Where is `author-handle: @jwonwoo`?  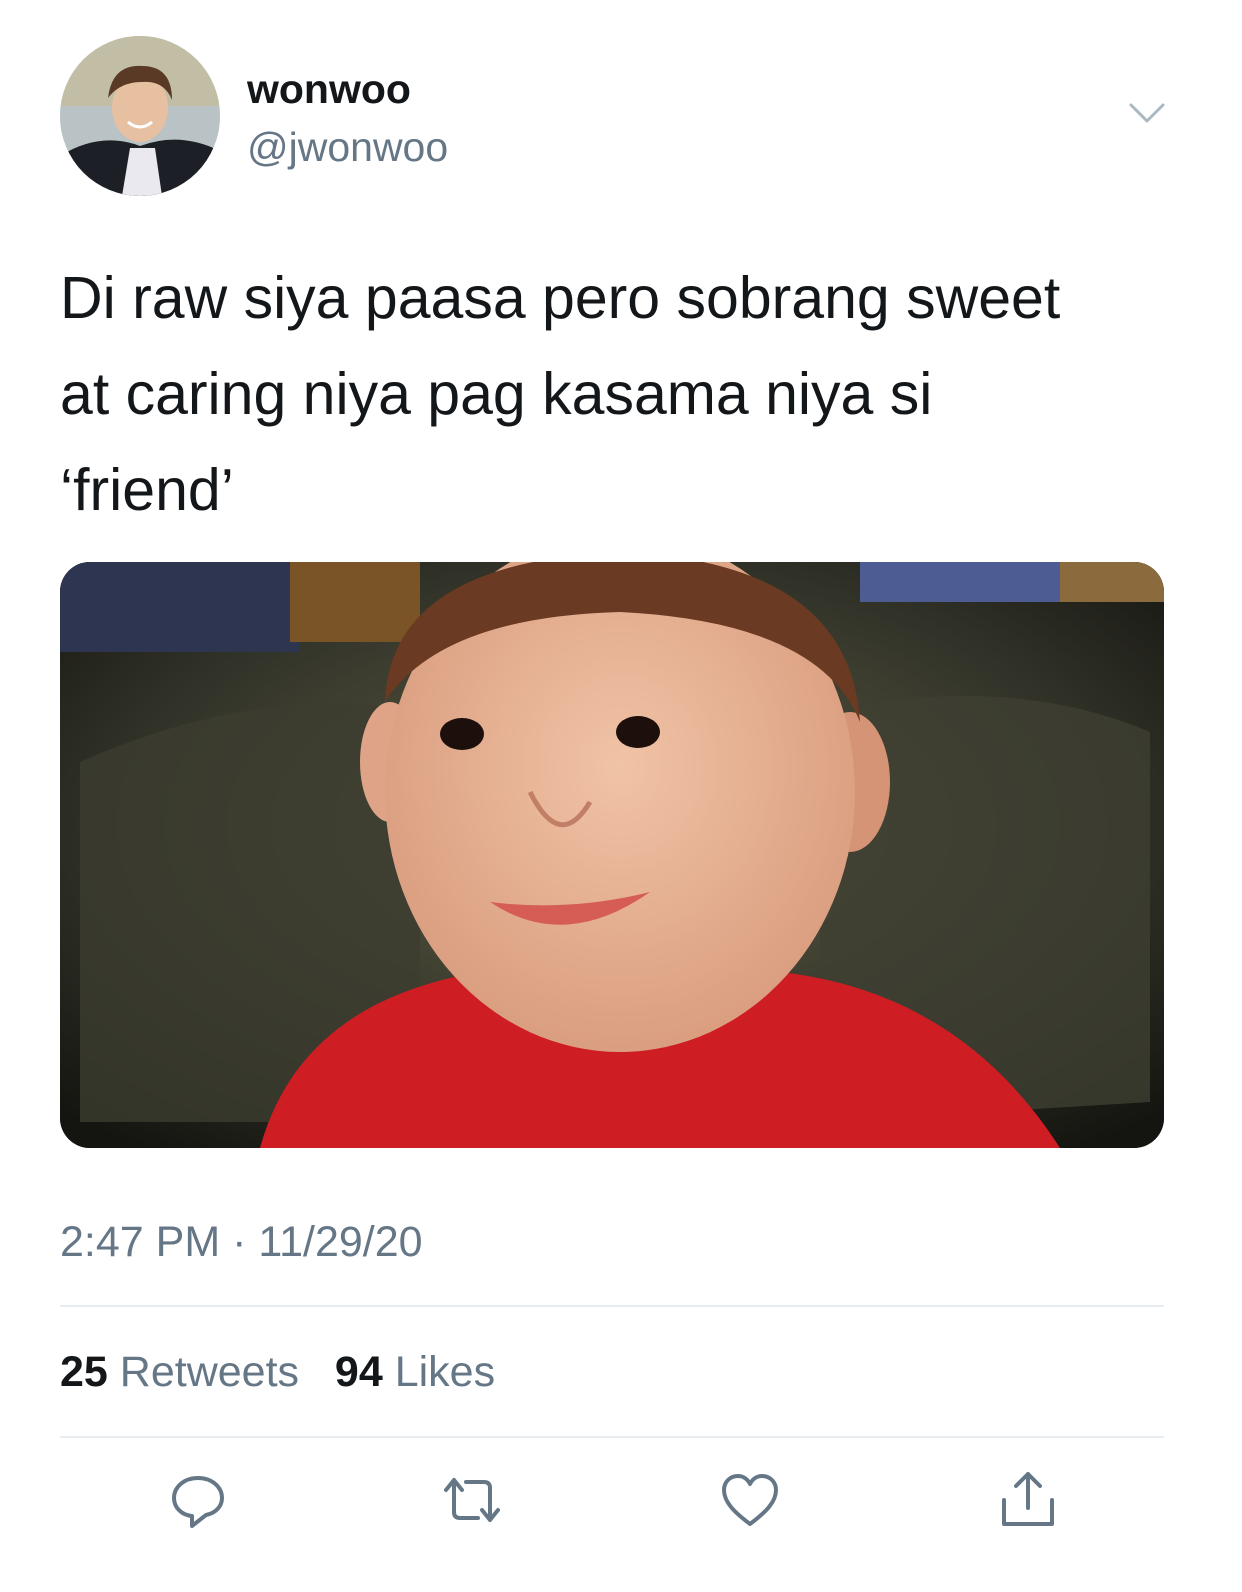 author-handle: @jwonwoo is located at coordinates (347, 147).